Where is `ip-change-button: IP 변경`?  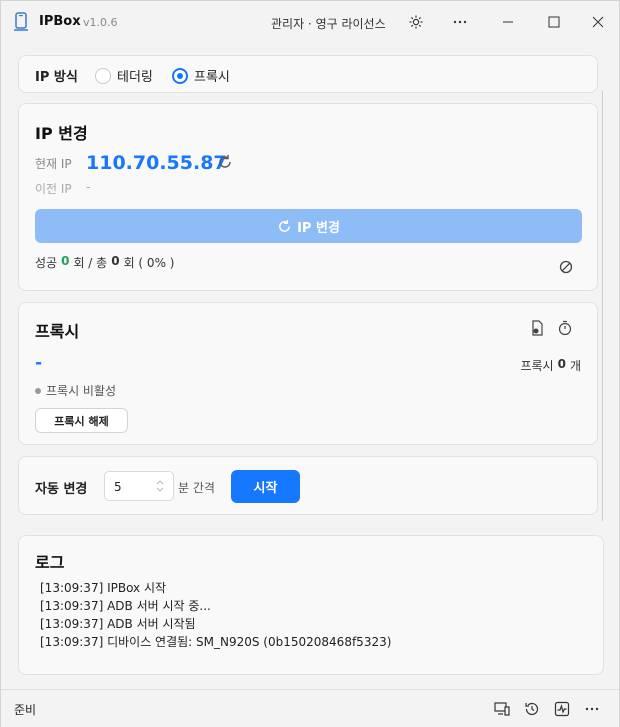 ip-change-button: IP 변경 is located at coordinates (308, 226).